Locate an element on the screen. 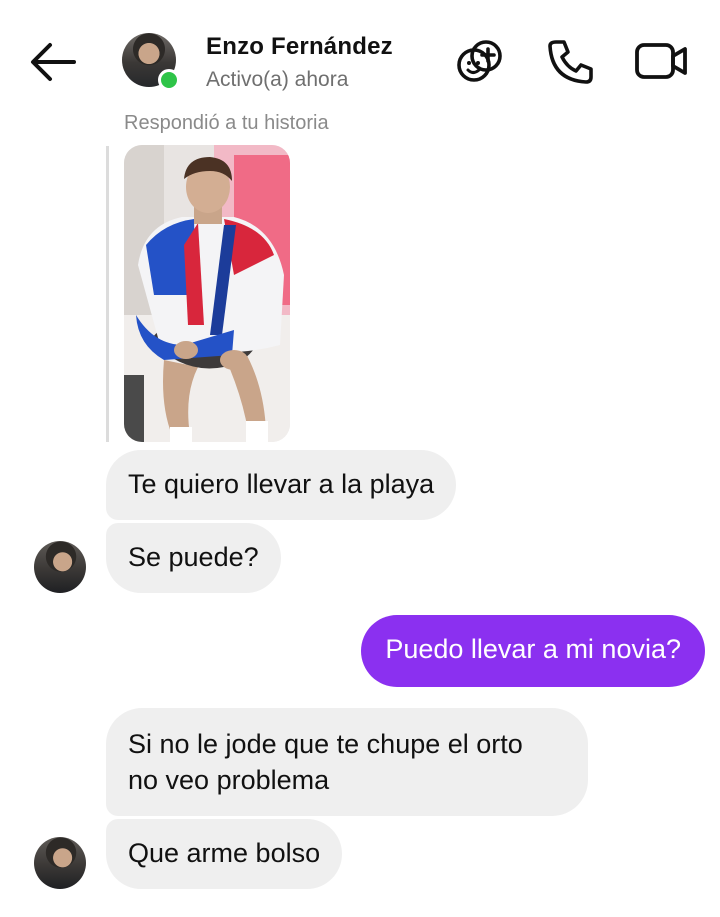 This screenshot has width=720, height=917. message-text-line: no veo problema is located at coordinates (229, 780).